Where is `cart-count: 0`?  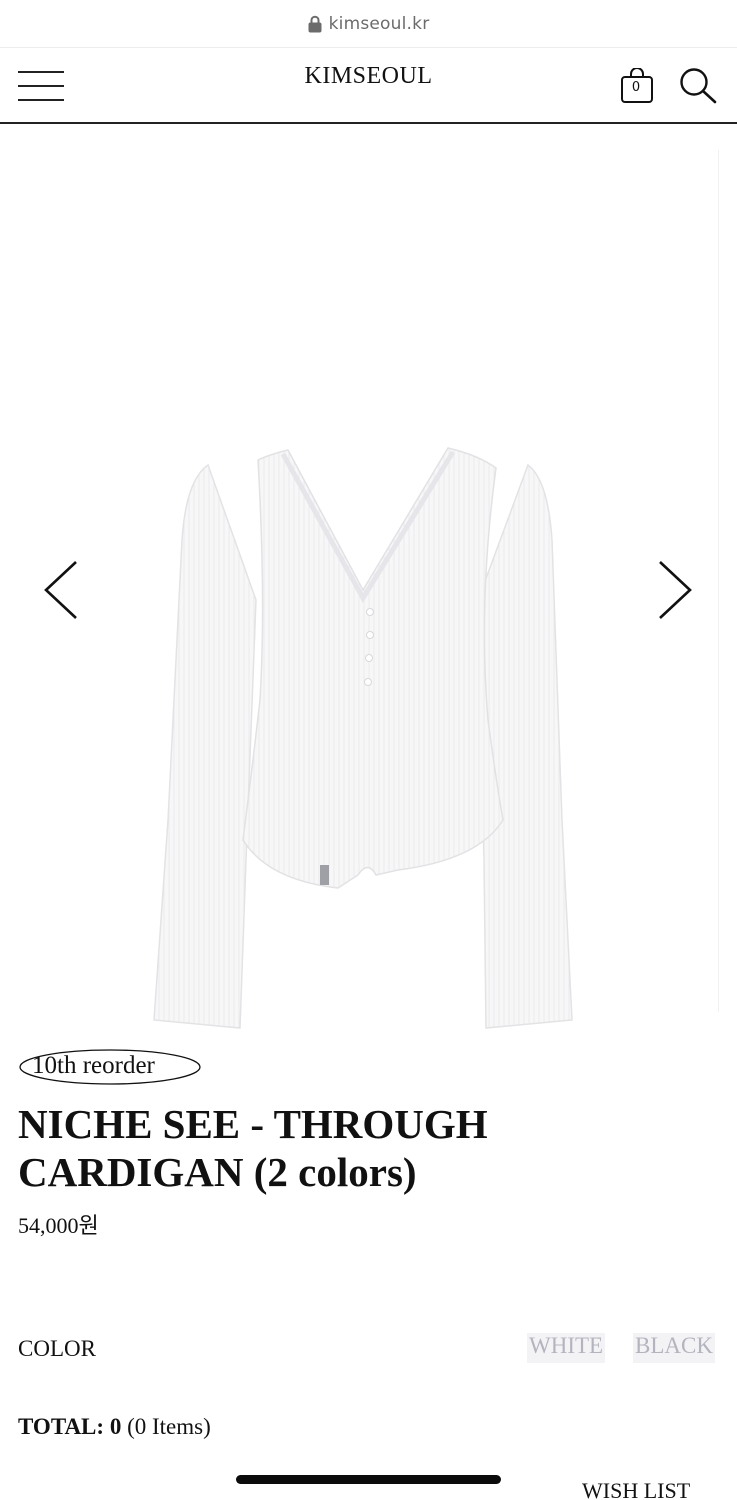 cart-count: 0 is located at coordinates (636, 87).